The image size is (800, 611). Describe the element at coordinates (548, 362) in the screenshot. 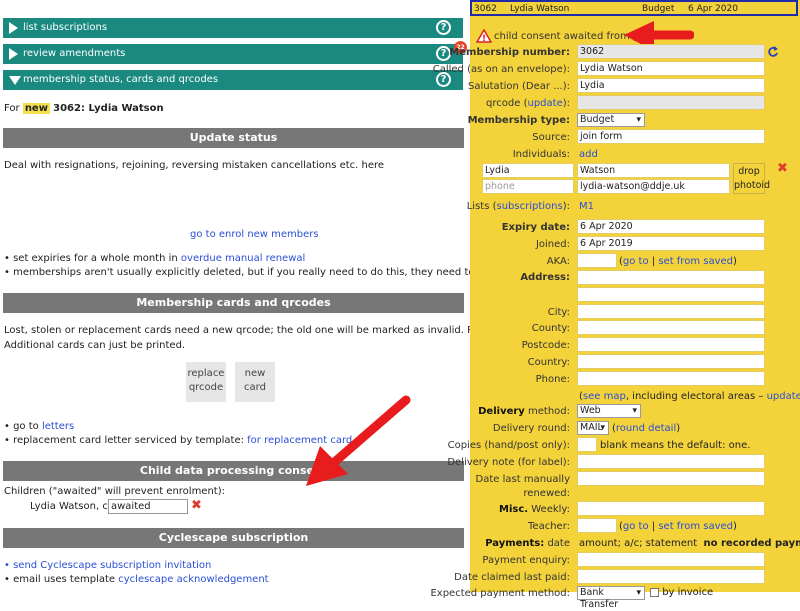

I see `country-label: Country:` at that location.